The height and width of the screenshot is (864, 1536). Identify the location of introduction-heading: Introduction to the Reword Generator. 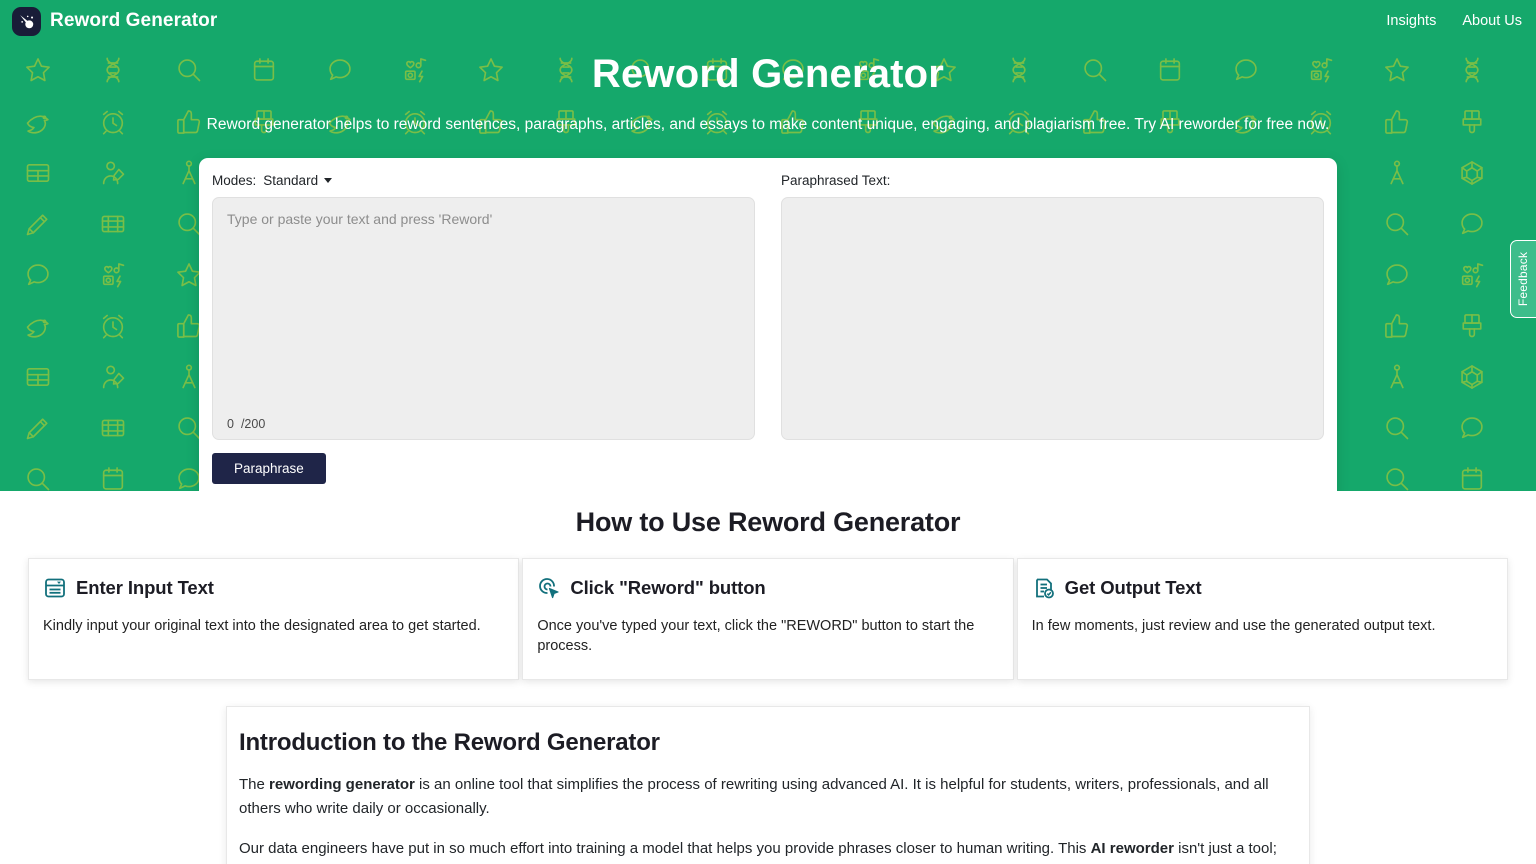
(449, 742).